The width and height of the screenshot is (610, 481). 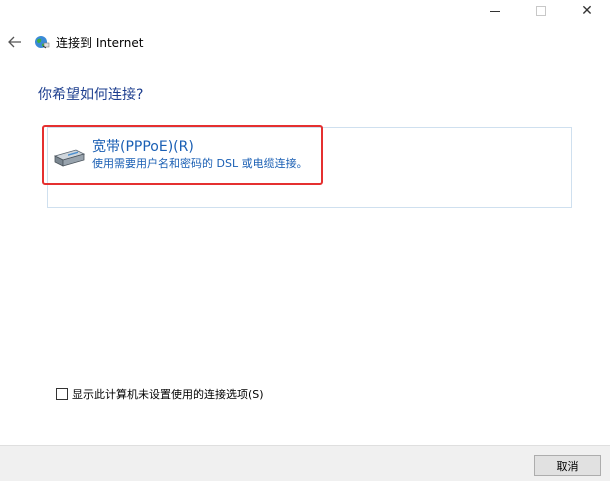 I want to click on window-title: 连接到 Internet, so click(x=100, y=42).